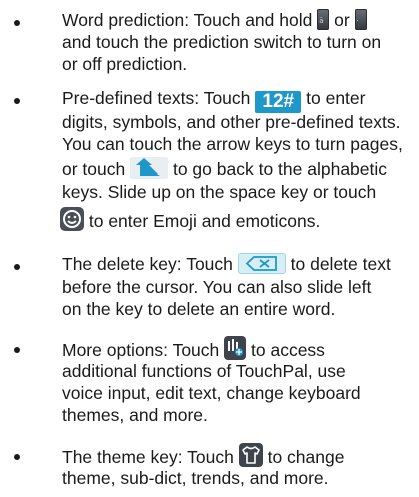 The image size is (419, 497). Describe the element at coordinates (250, 455) in the screenshot. I see `theme-shirt-icon` at that location.